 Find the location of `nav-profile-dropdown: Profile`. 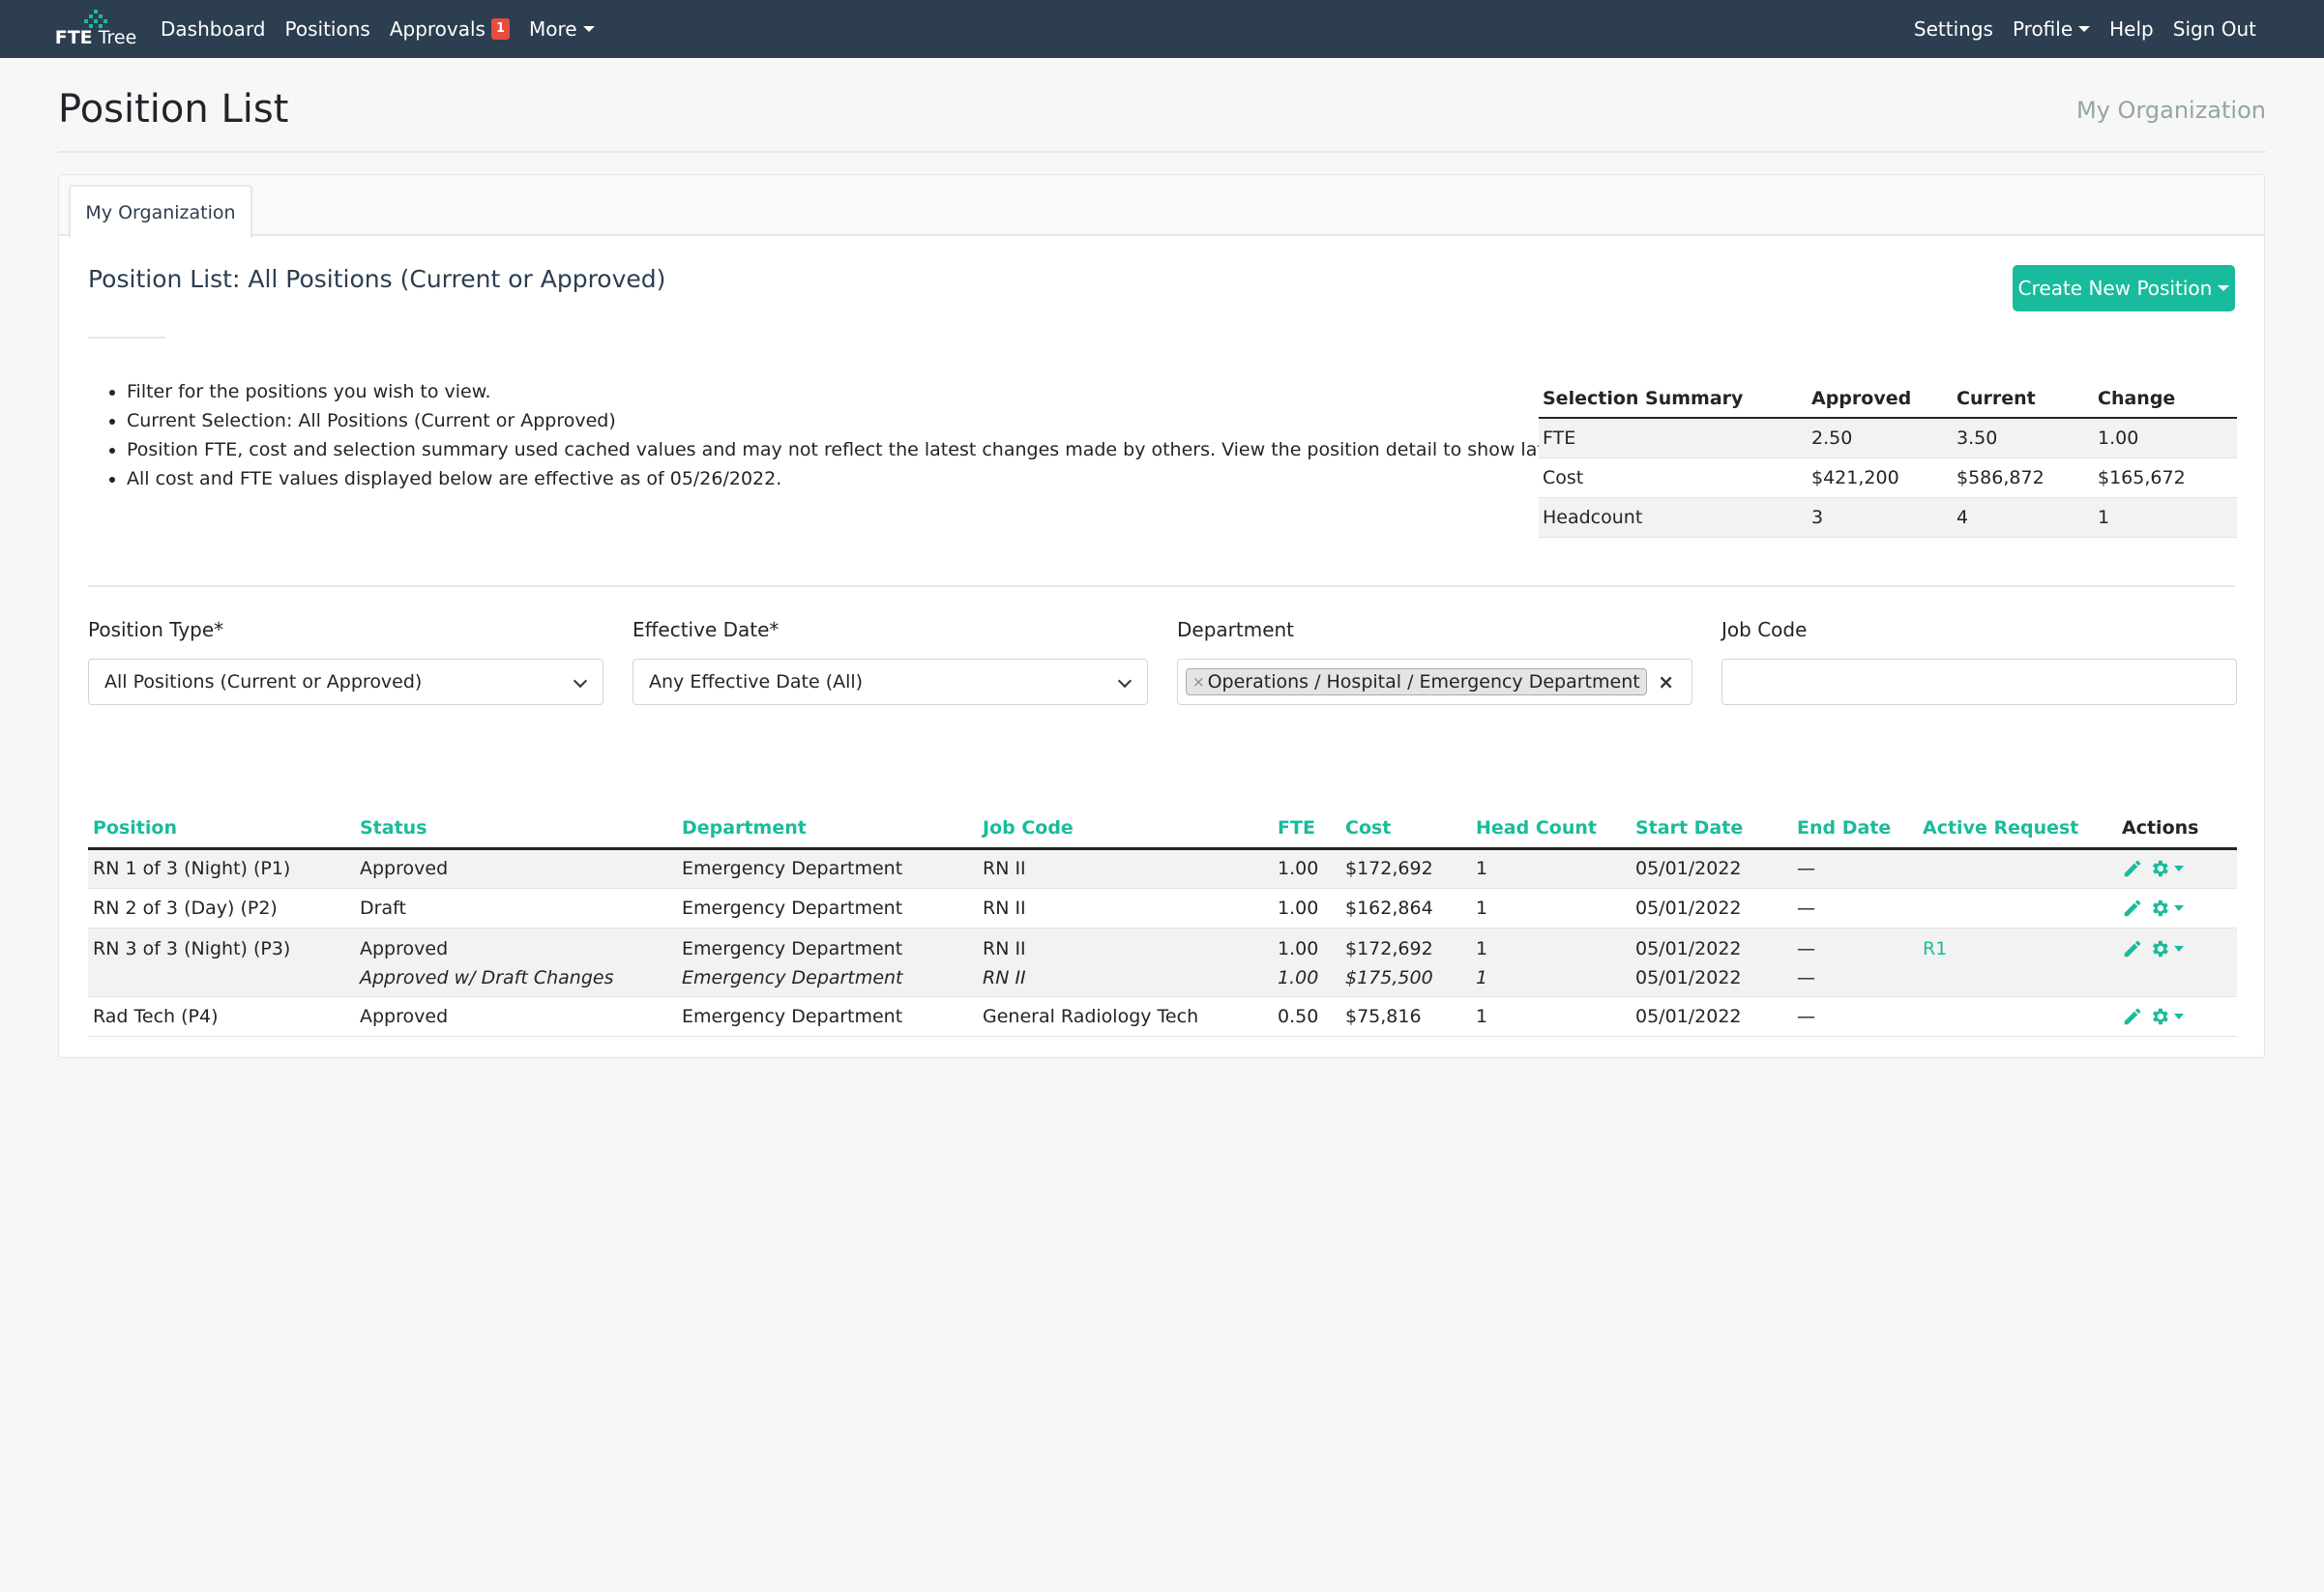

nav-profile-dropdown: Profile is located at coordinates (2051, 29).